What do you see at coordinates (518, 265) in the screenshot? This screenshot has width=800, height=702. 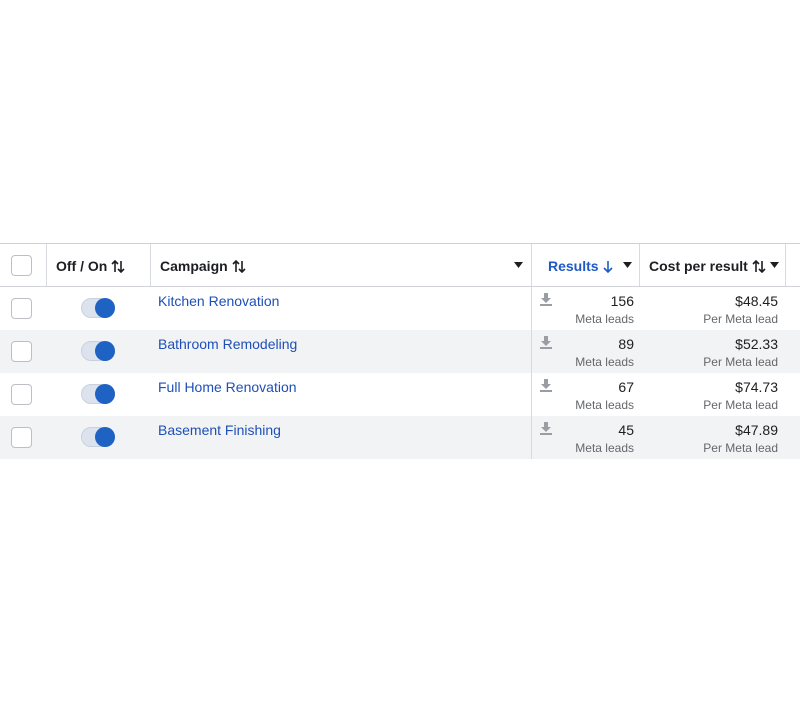 I see `campaign-menu-caret-icon` at bounding box center [518, 265].